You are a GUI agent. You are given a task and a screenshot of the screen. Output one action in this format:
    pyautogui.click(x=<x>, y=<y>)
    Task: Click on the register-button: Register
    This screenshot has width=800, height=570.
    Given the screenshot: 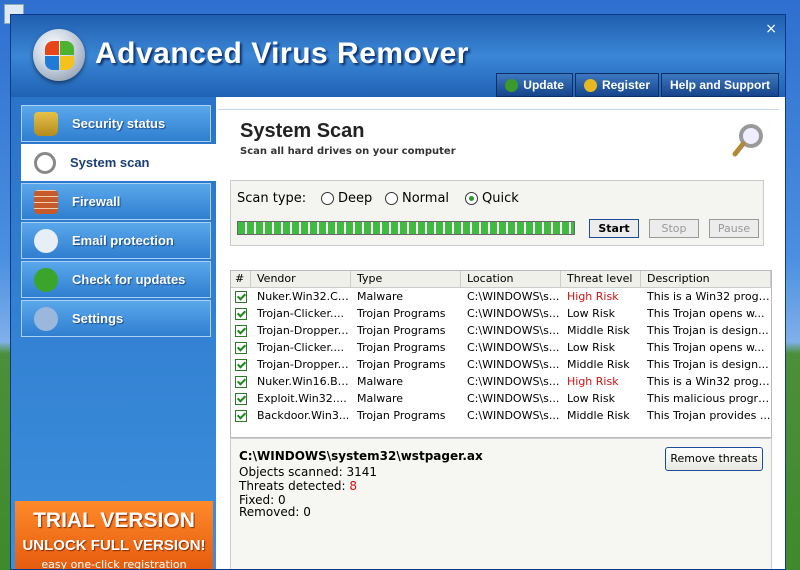 What is the action you would take?
    pyautogui.click(x=616, y=85)
    